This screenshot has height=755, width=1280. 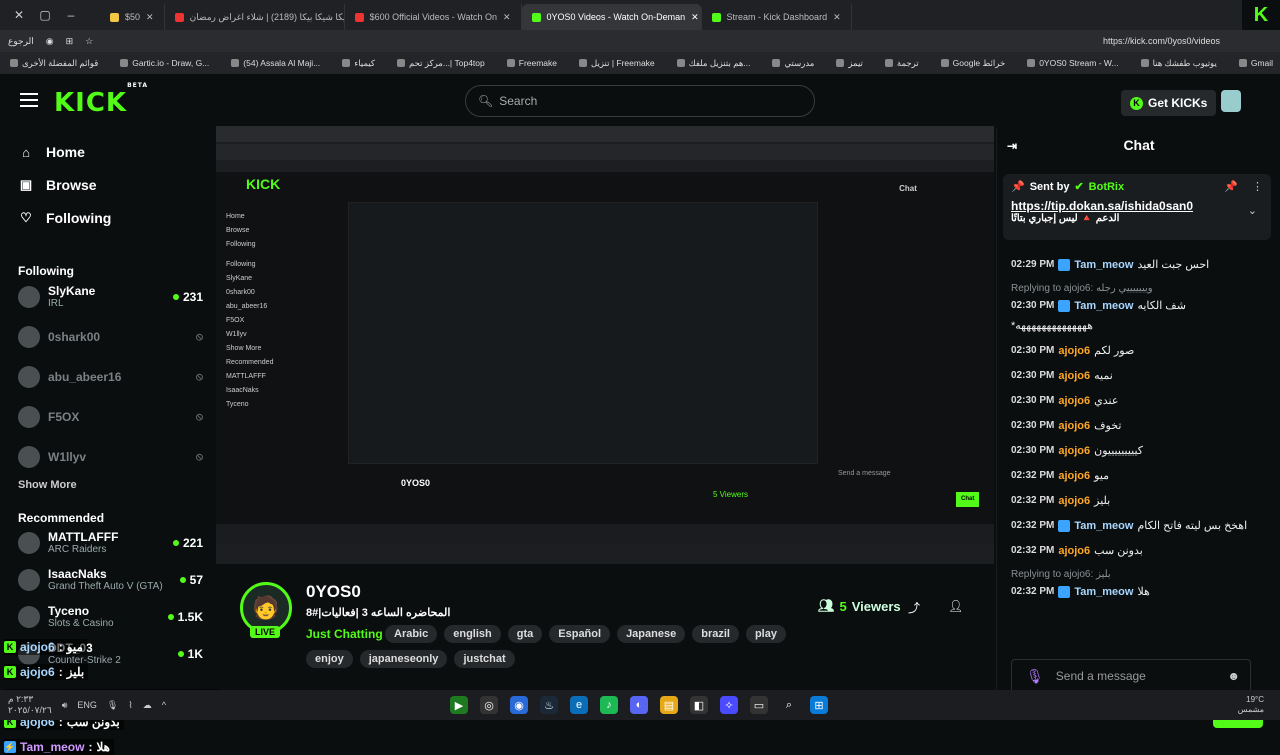 What do you see at coordinates (715, 634) in the screenshot?
I see `stream-tag: brazil` at bounding box center [715, 634].